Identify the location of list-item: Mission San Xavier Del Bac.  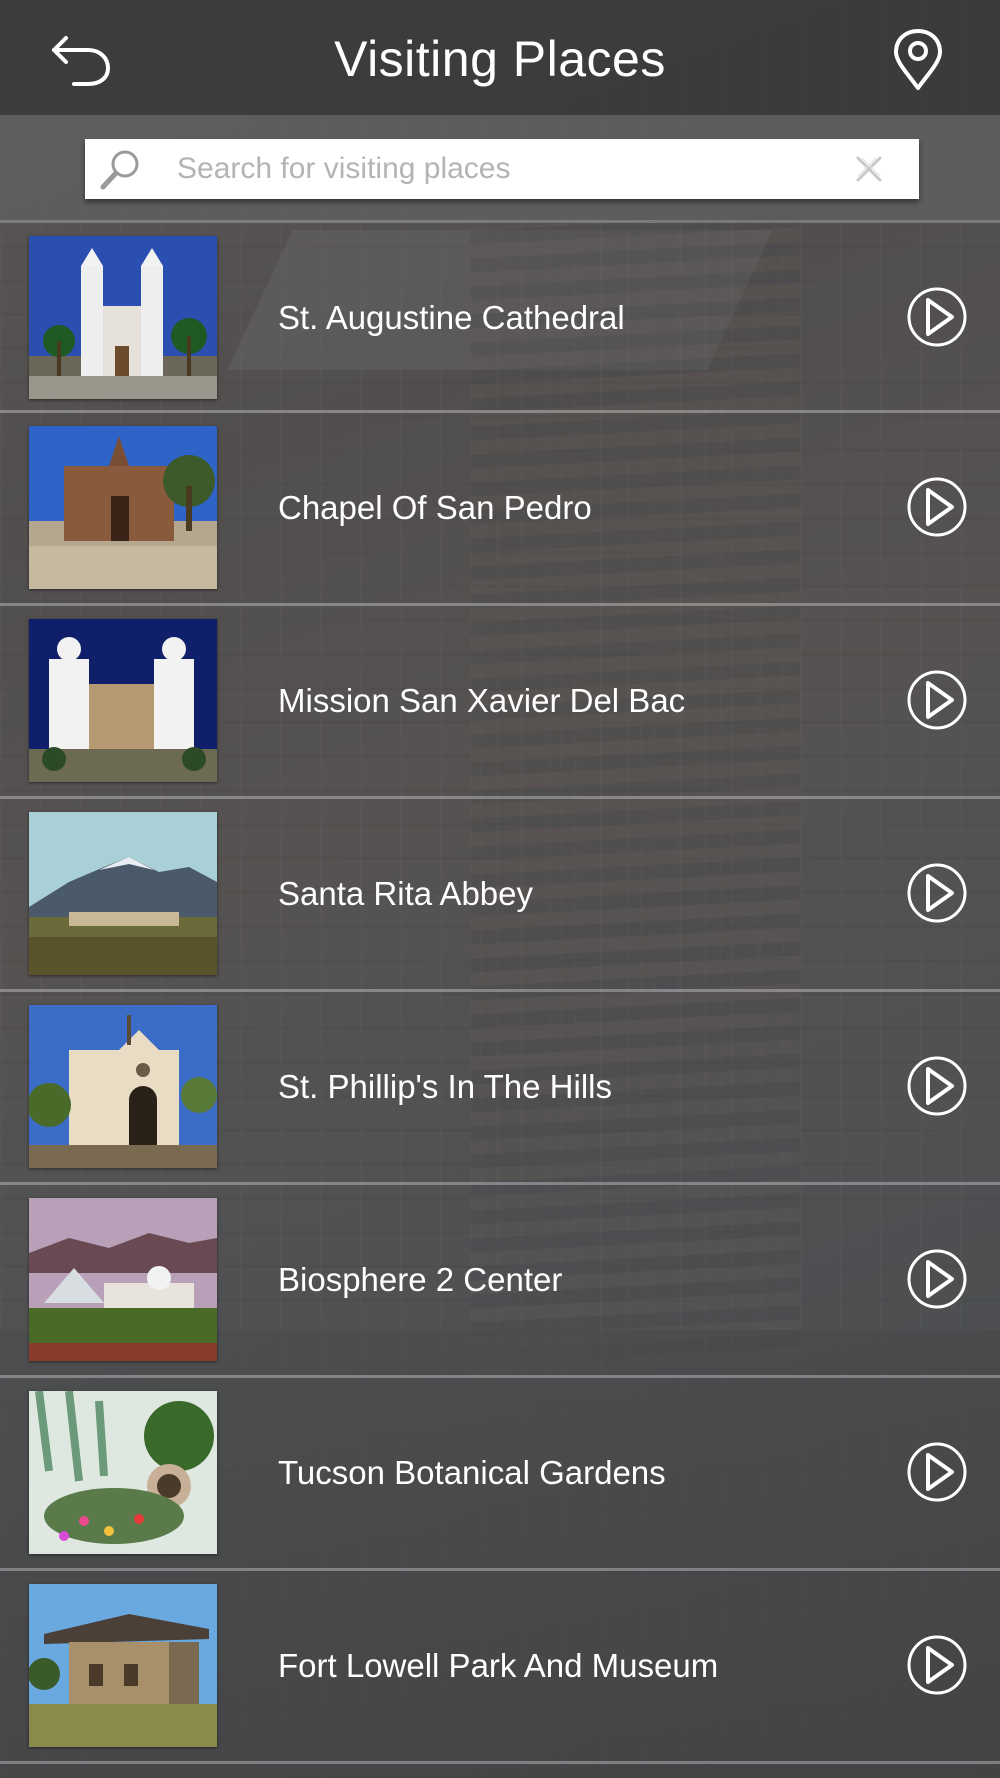
(500, 702).